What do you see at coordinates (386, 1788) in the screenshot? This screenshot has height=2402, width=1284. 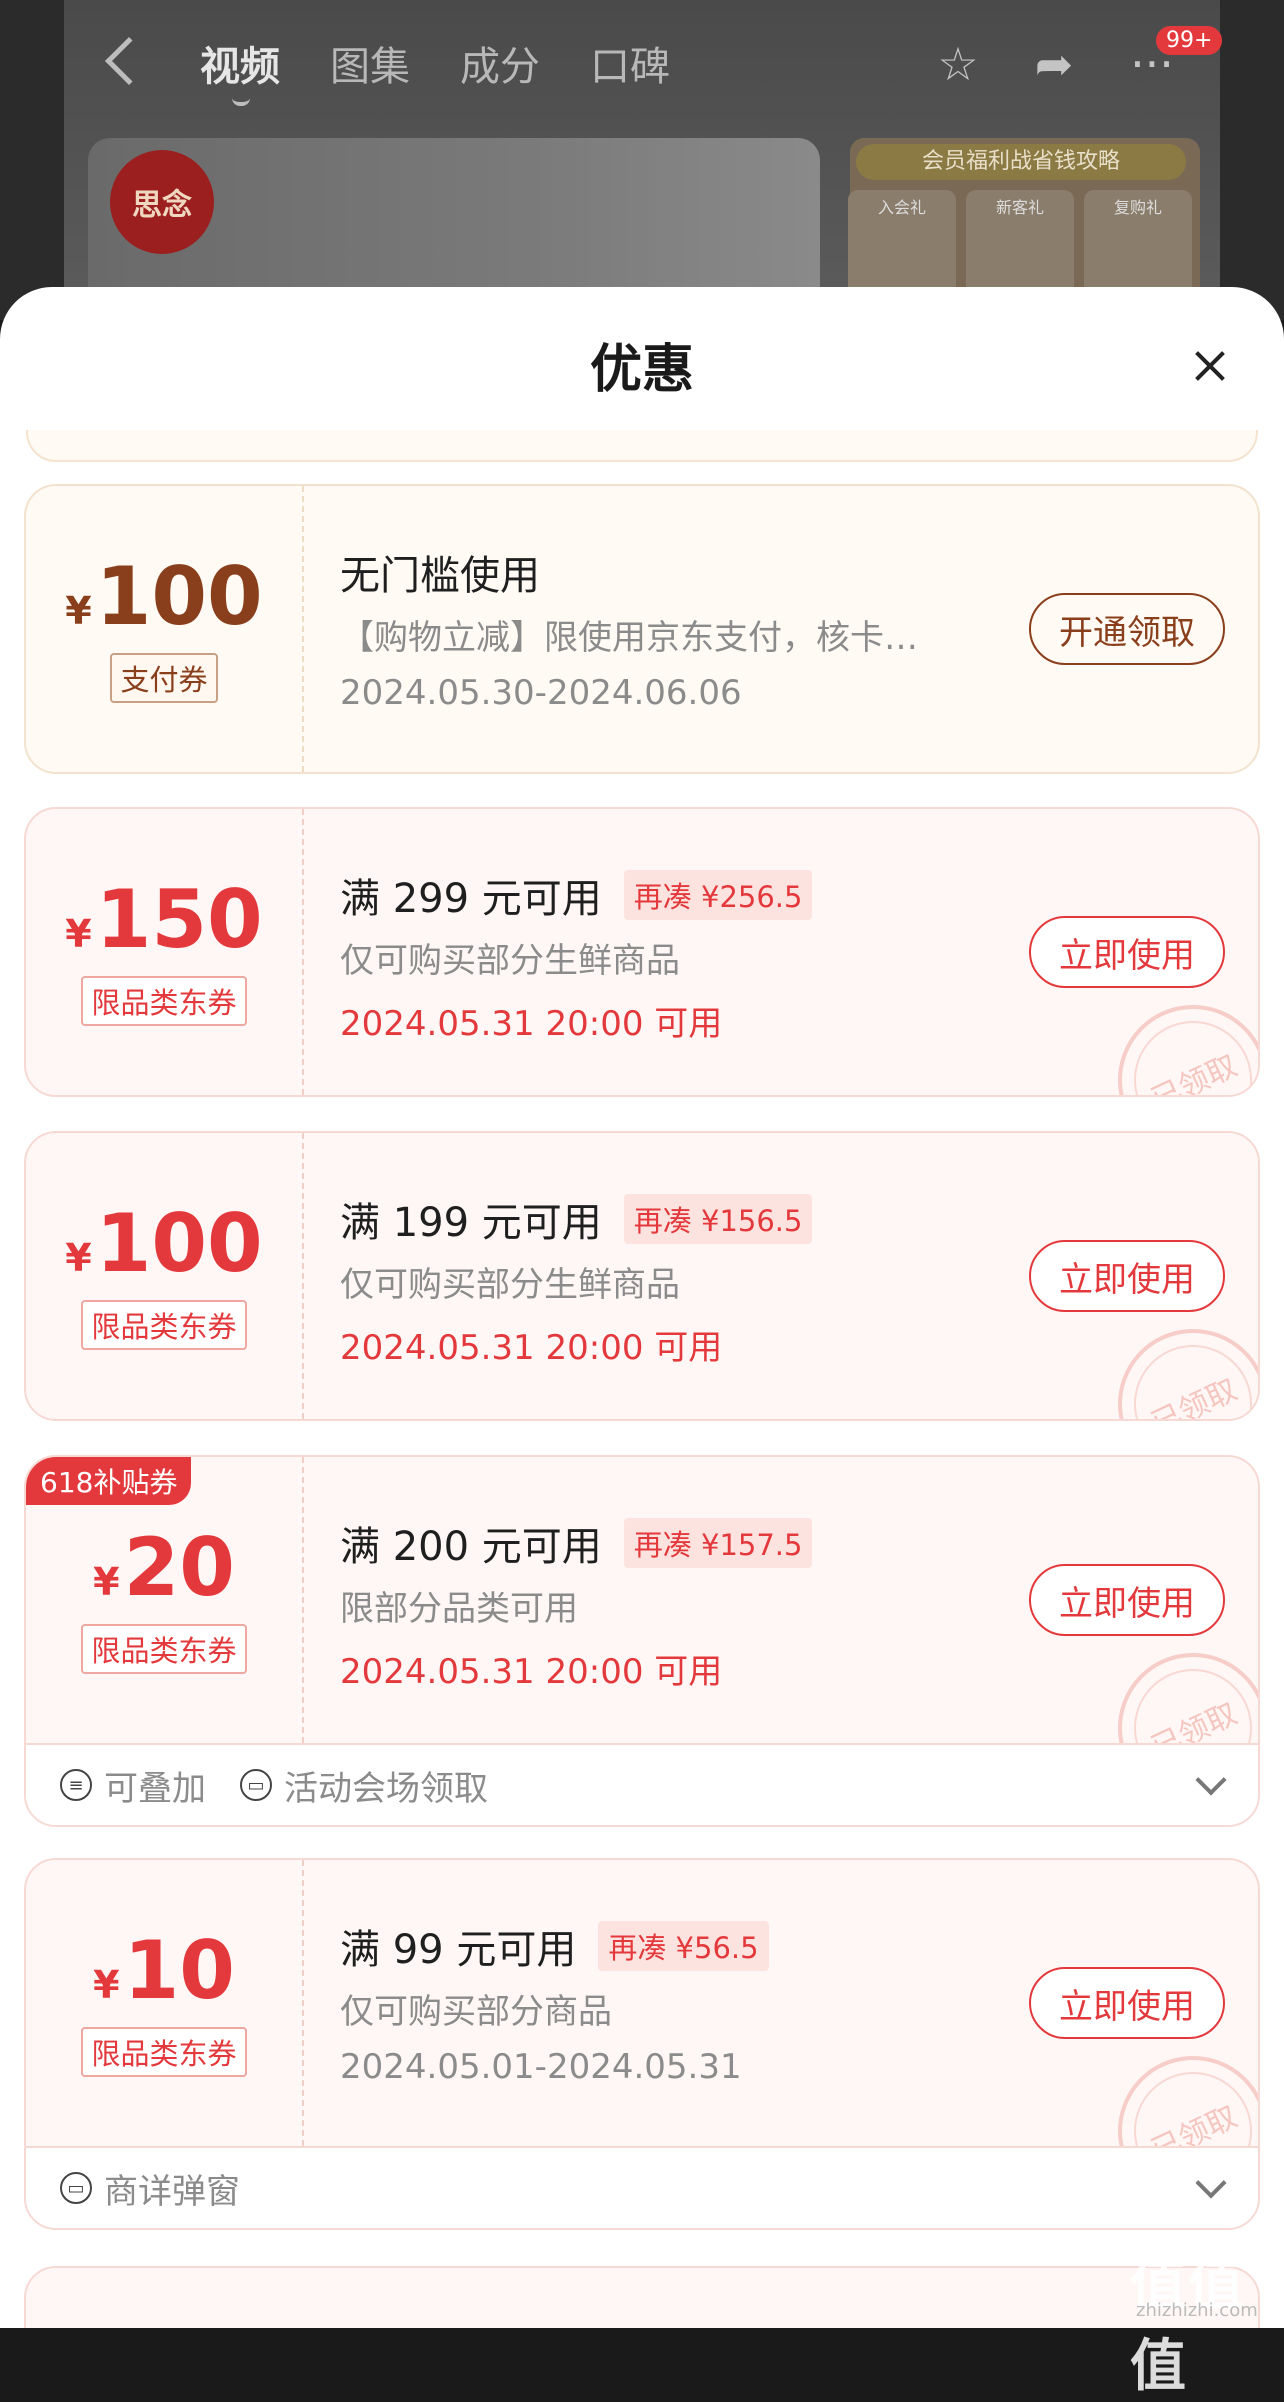 I see `source-label: 活动会场领取` at bounding box center [386, 1788].